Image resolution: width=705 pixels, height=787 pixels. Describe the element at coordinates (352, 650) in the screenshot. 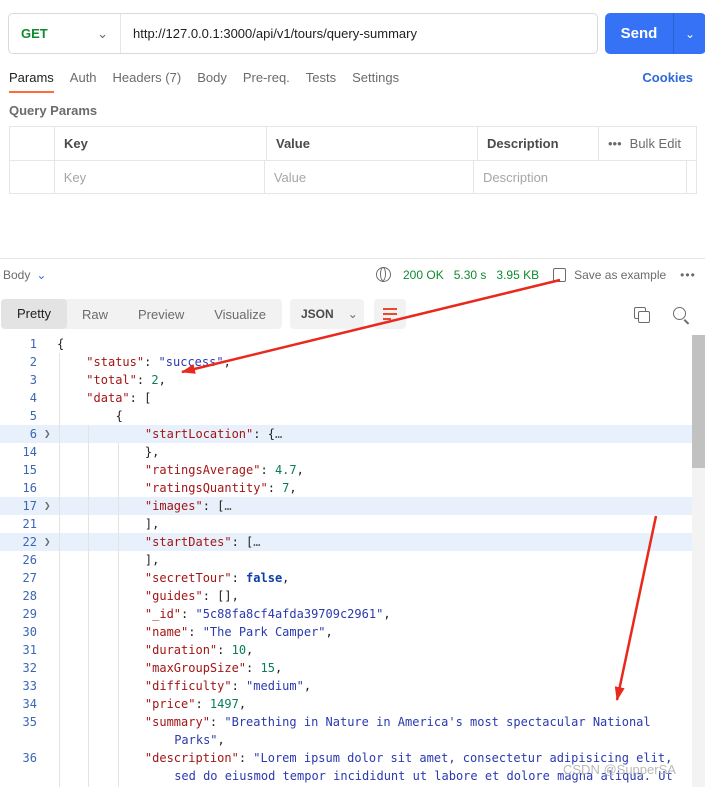

I see `code-line: 31 "duration": 10,` at that location.